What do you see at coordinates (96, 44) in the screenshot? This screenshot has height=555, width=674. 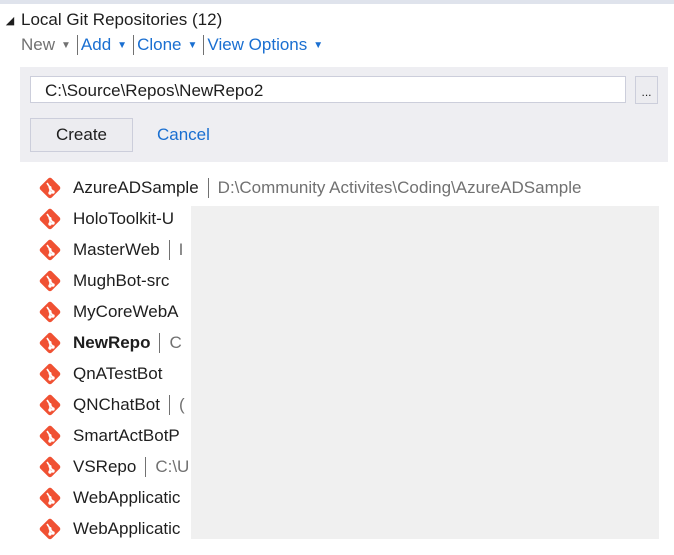 I see `add-label: Add` at bounding box center [96, 44].